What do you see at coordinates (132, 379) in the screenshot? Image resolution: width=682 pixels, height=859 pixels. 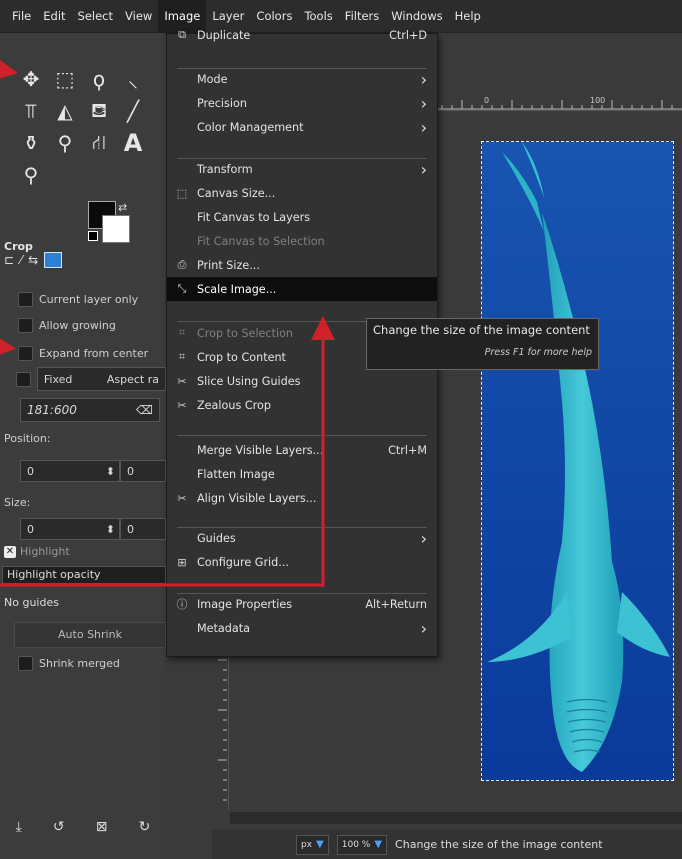 I see `aspect-label: Aspect ra` at bounding box center [132, 379].